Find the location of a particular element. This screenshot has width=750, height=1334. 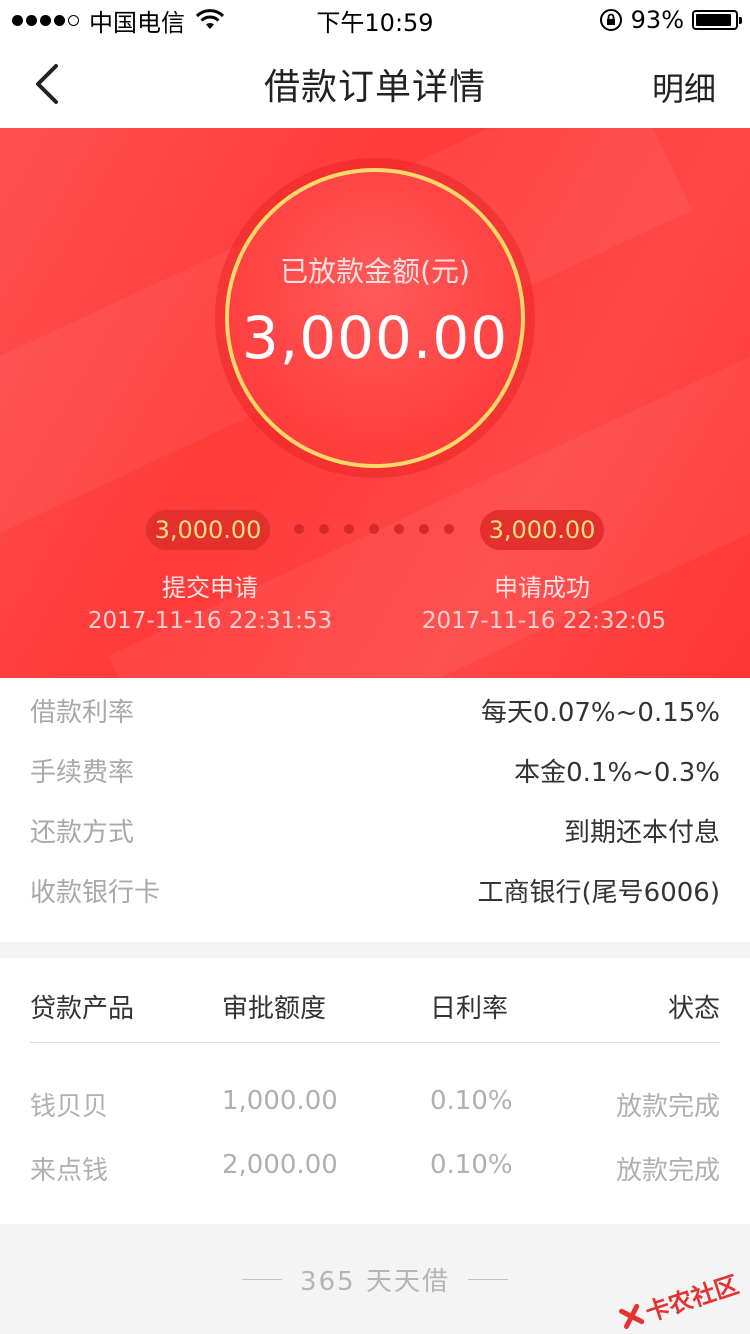

info-value: 本金0.1%~0.3% is located at coordinates (617, 772).